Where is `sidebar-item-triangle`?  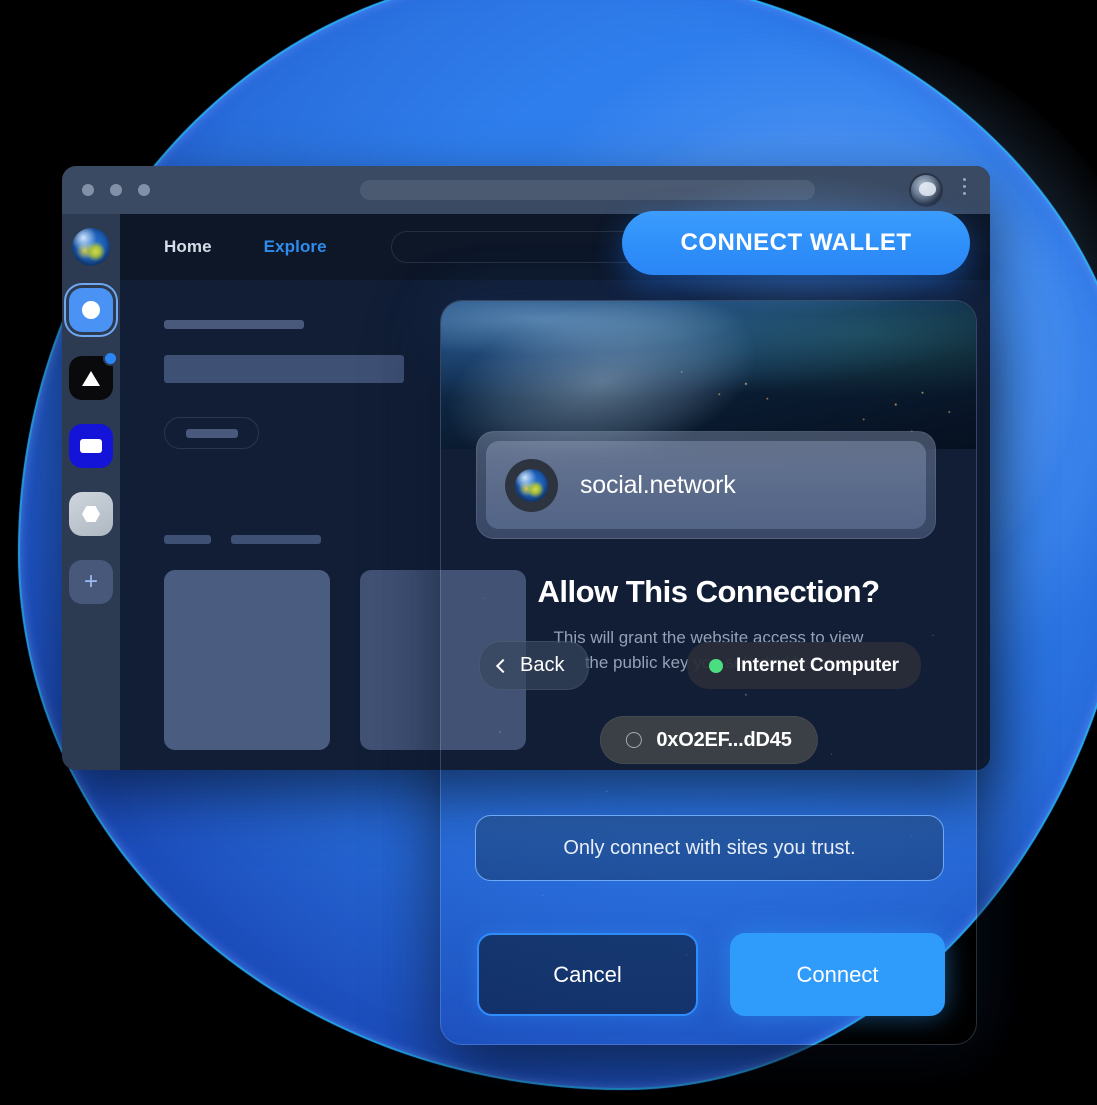
sidebar-item-triangle is located at coordinates (93, 375).